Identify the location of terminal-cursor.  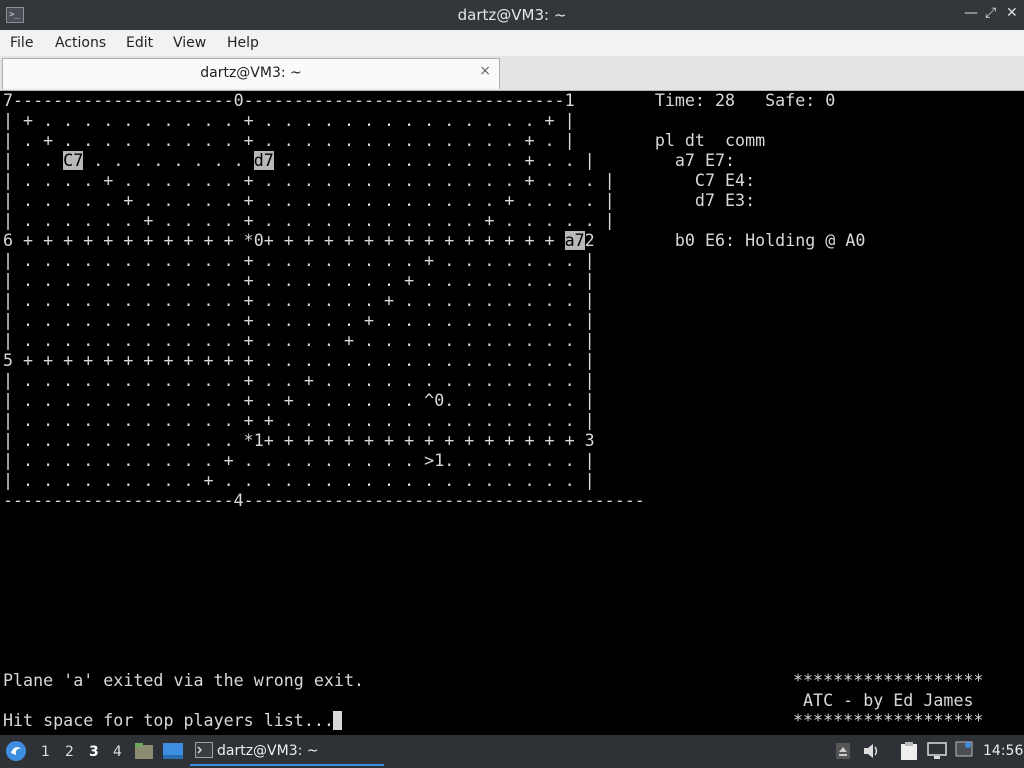
(337, 720).